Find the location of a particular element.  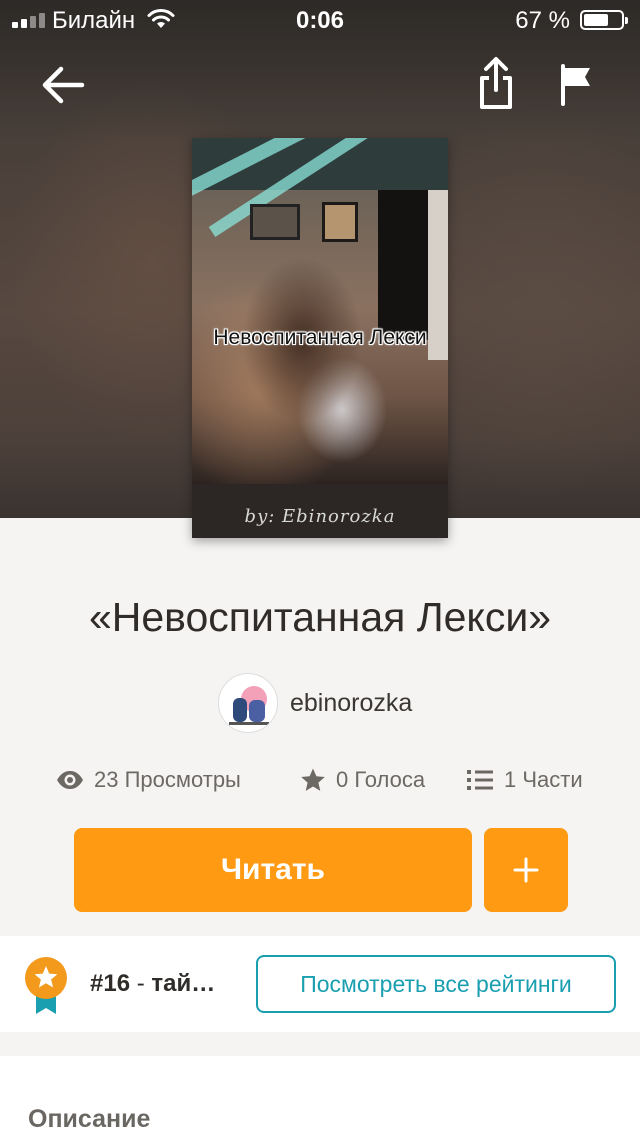

flag-icon is located at coordinates (575, 85).